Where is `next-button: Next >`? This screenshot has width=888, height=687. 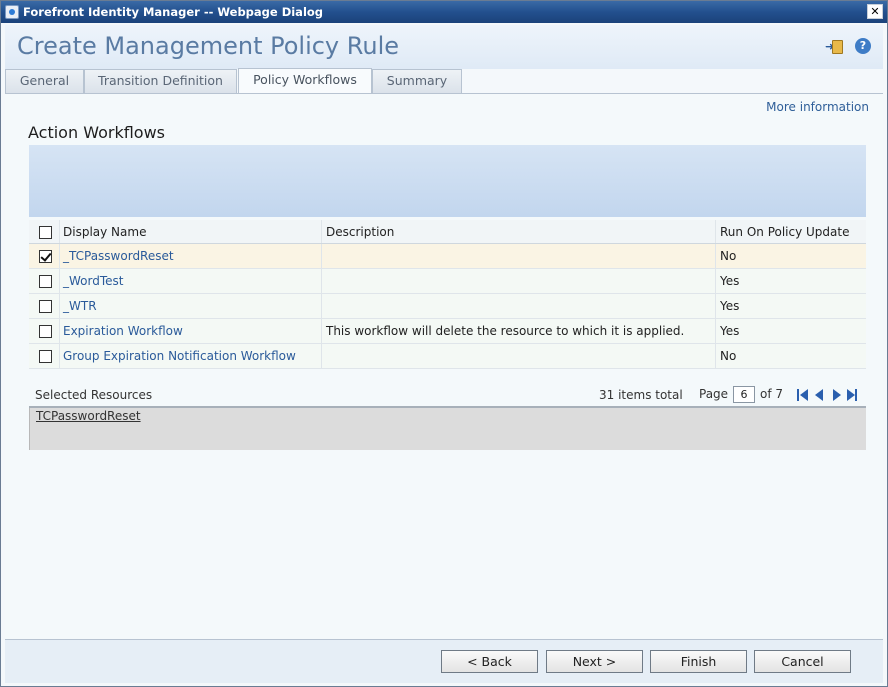
next-button: Next > is located at coordinates (594, 661).